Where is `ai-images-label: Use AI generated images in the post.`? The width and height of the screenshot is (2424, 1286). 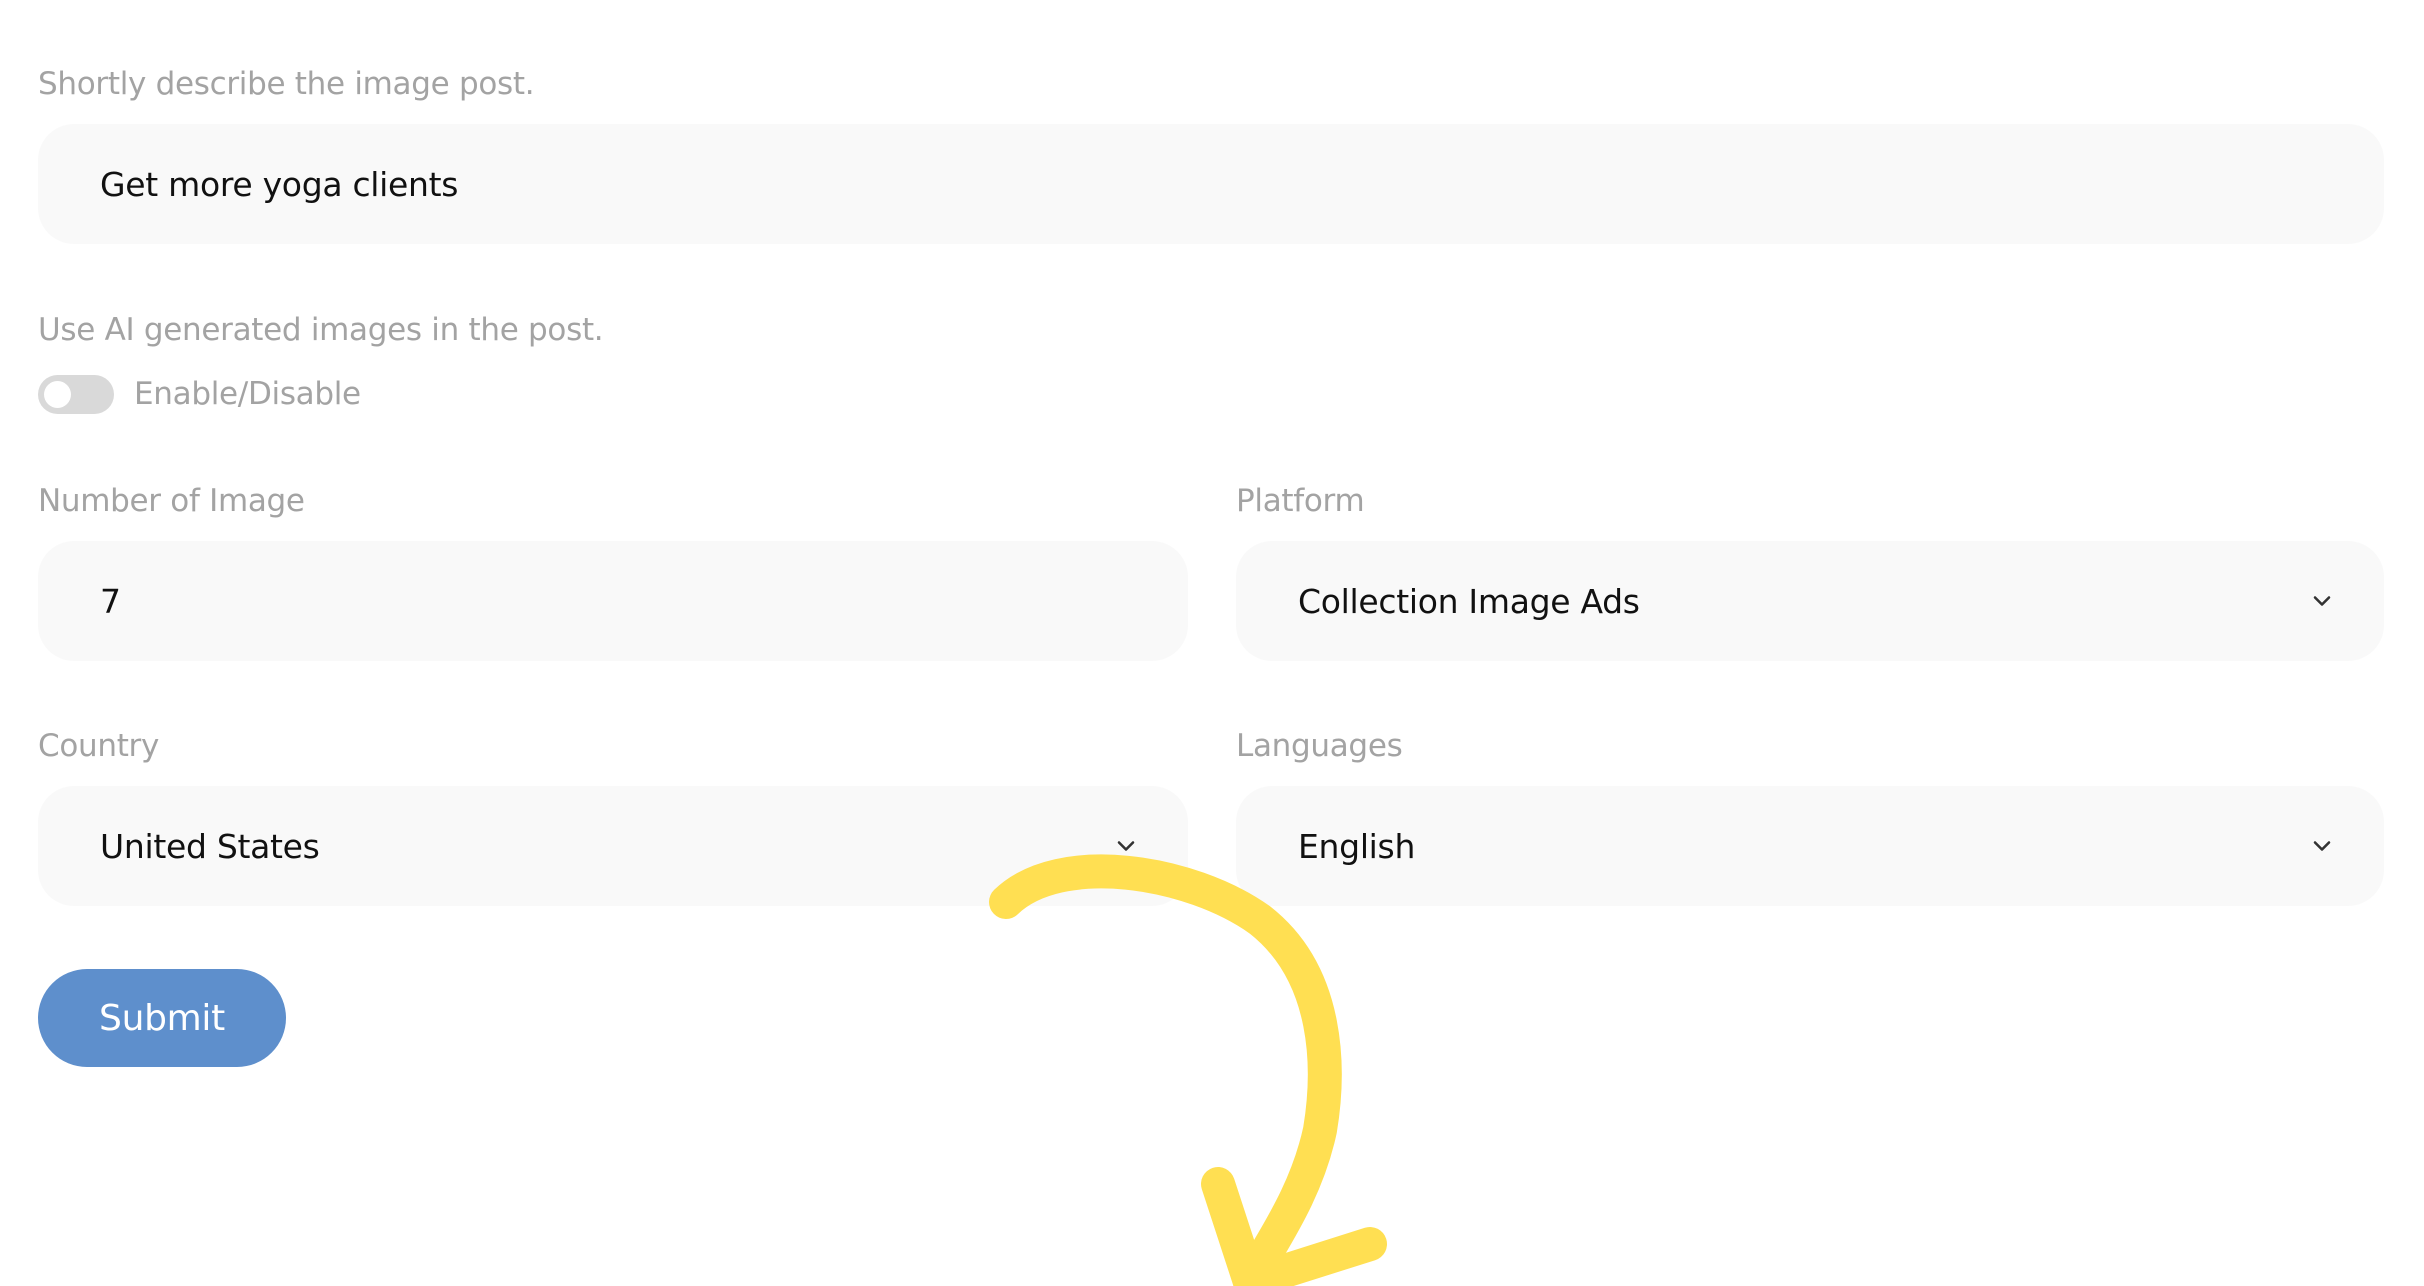
ai-images-label: Use AI generated images in the post. is located at coordinates (321, 330).